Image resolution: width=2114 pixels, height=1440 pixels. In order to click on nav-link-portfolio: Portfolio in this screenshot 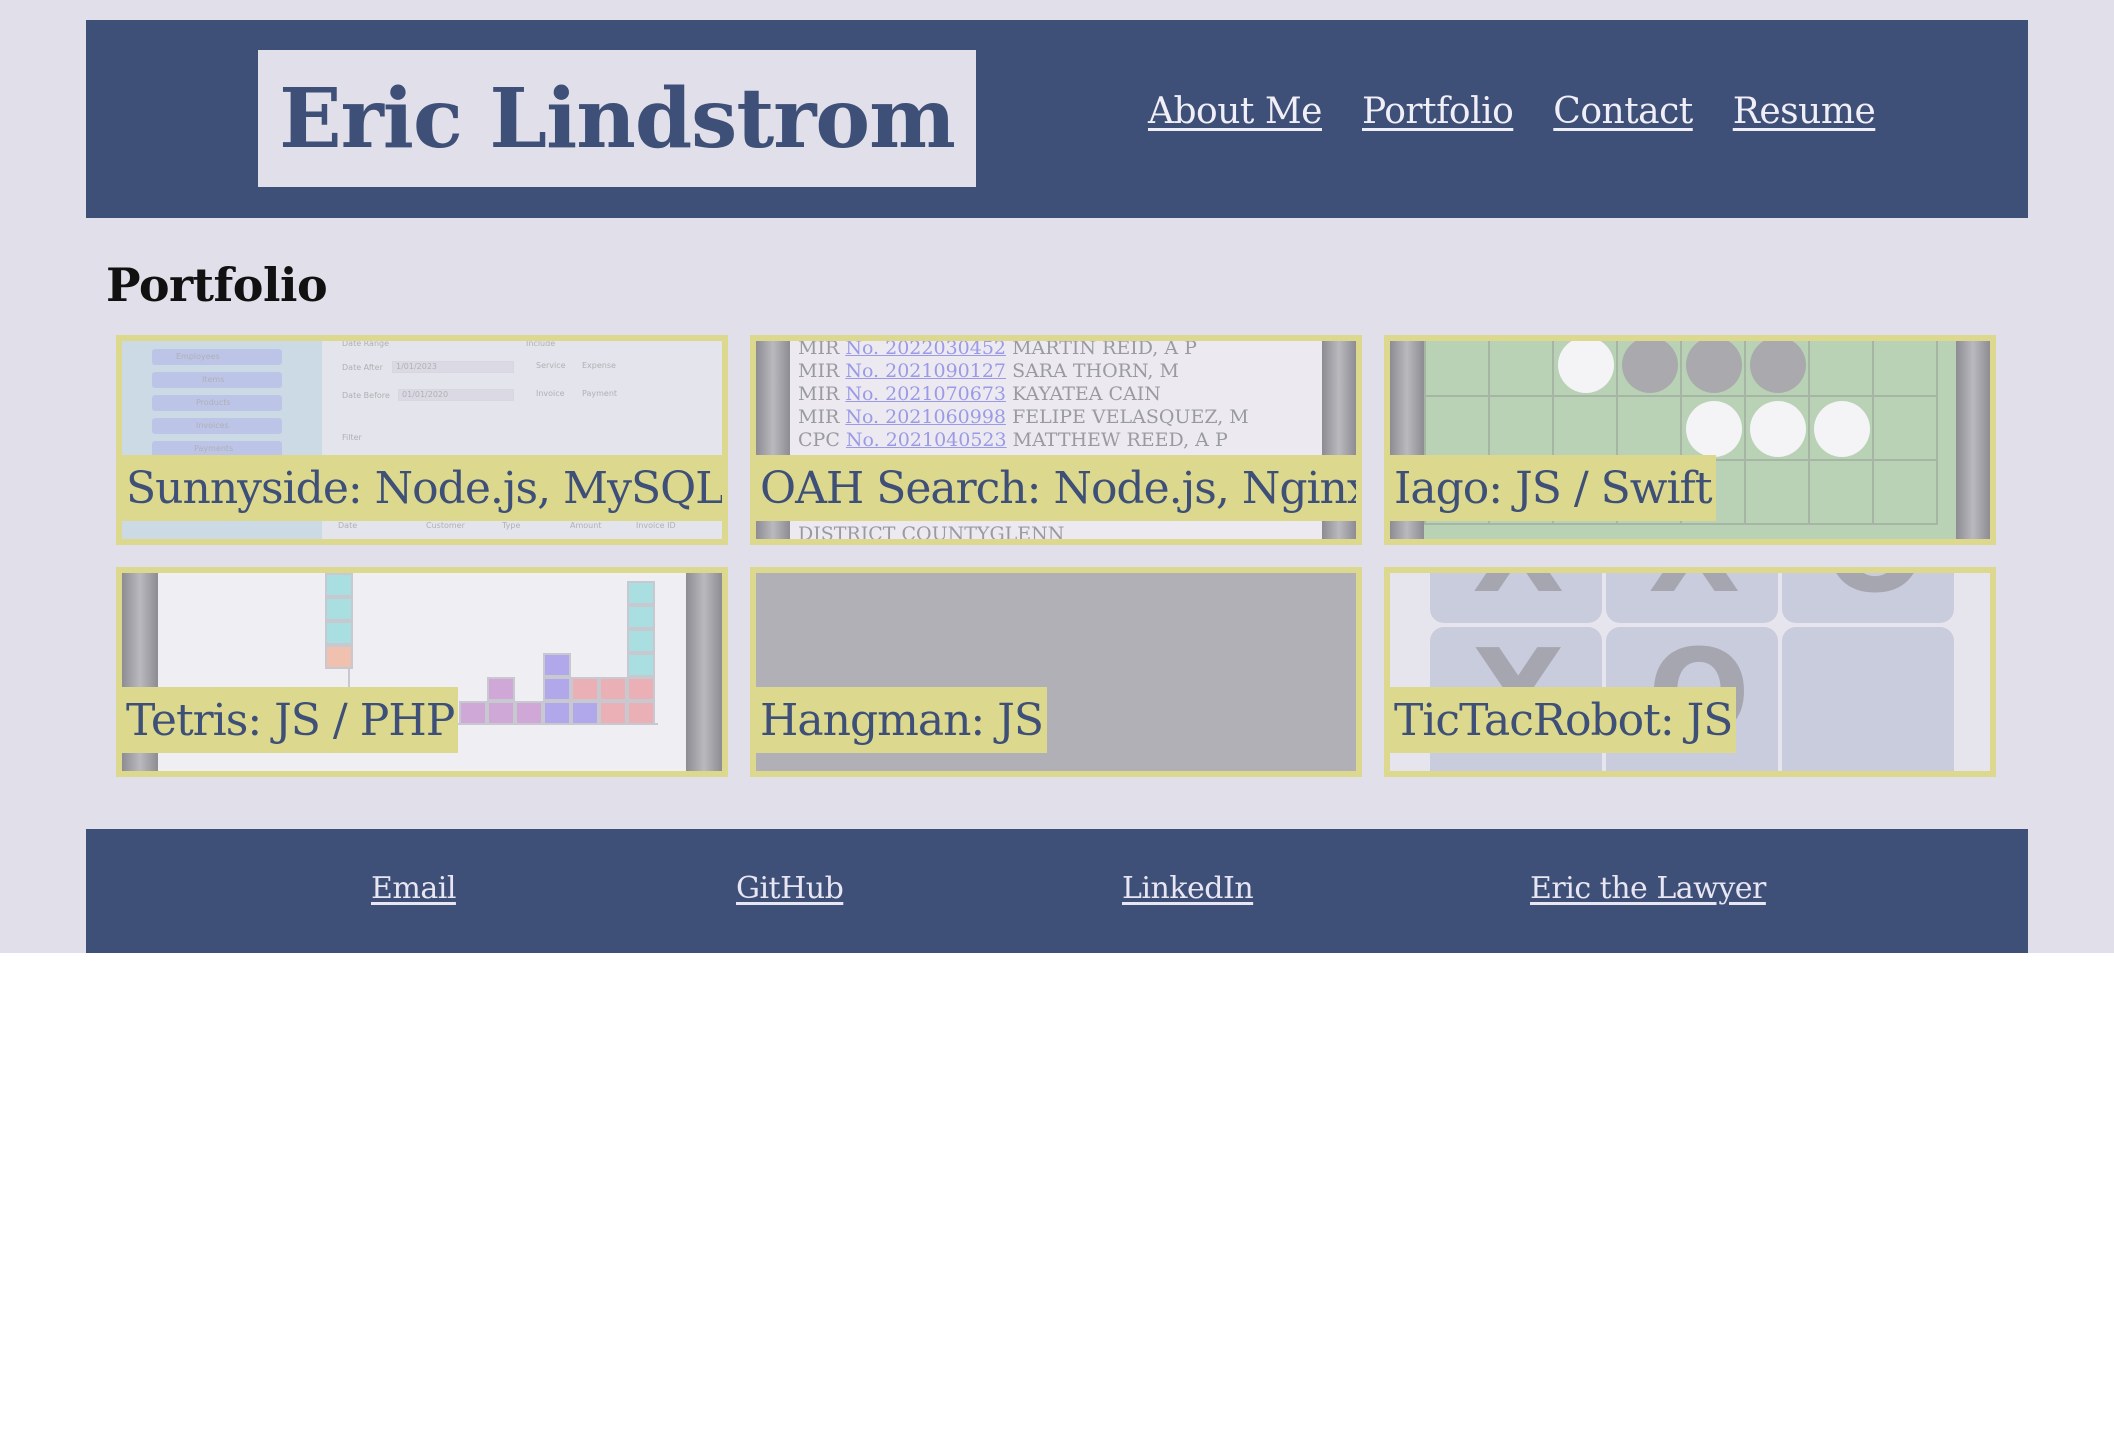, I will do `click(1438, 111)`.